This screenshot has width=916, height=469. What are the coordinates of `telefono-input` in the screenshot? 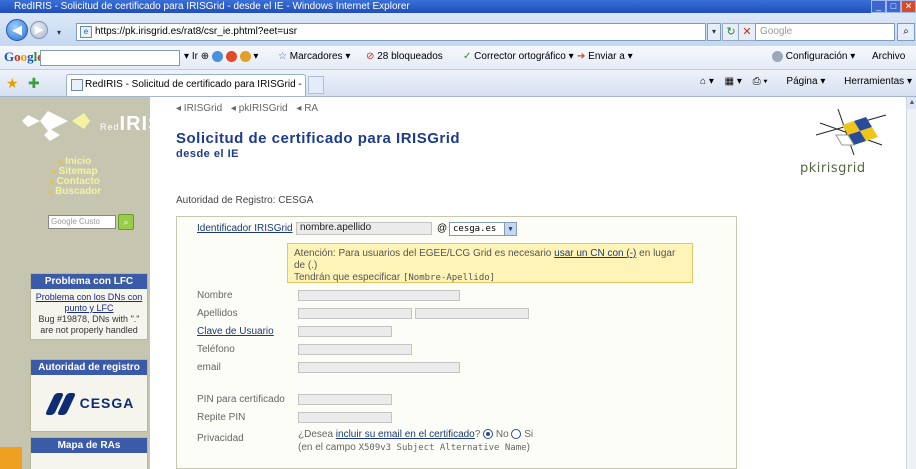 It's located at (355, 349).